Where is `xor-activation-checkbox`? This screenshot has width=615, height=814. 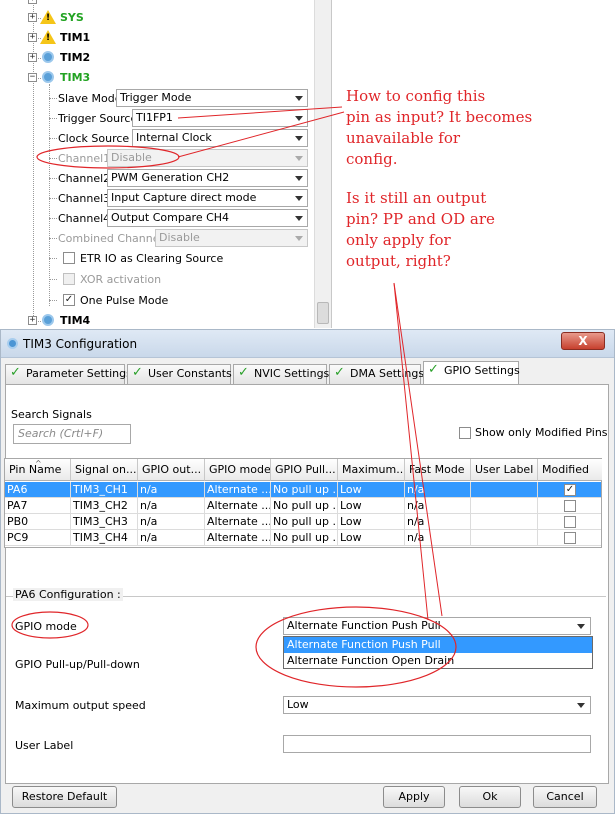 xor-activation-checkbox is located at coordinates (69, 279).